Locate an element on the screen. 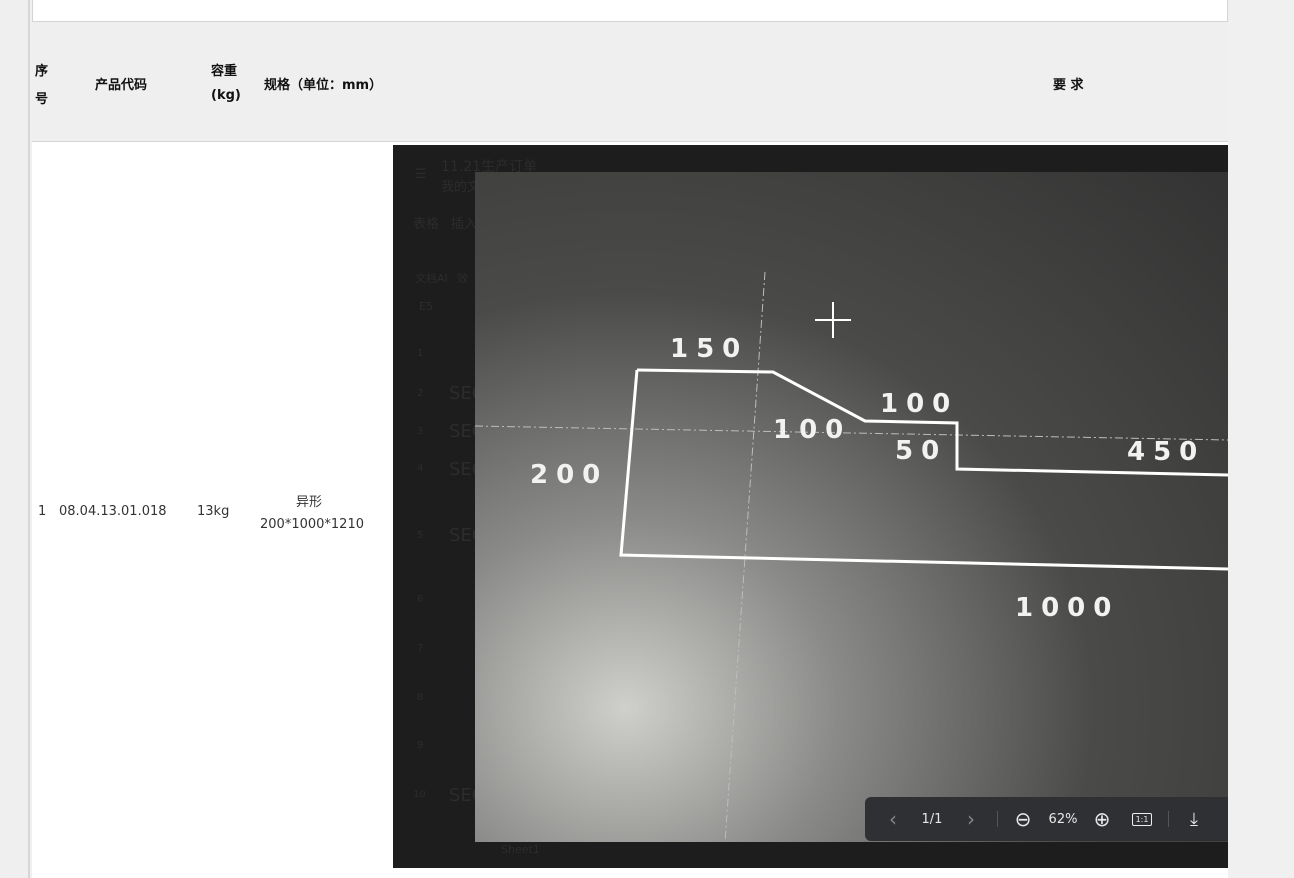 The height and width of the screenshot is (878, 1294). row-spec-shape: 异形 is located at coordinates (309, 502).